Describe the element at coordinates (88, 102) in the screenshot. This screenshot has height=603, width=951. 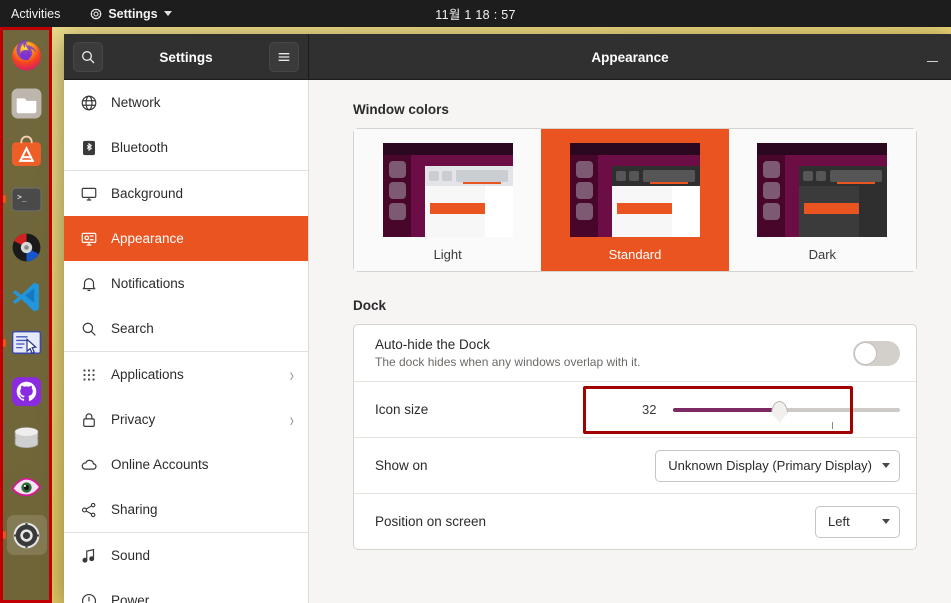
I see `globe-icon` at that location.